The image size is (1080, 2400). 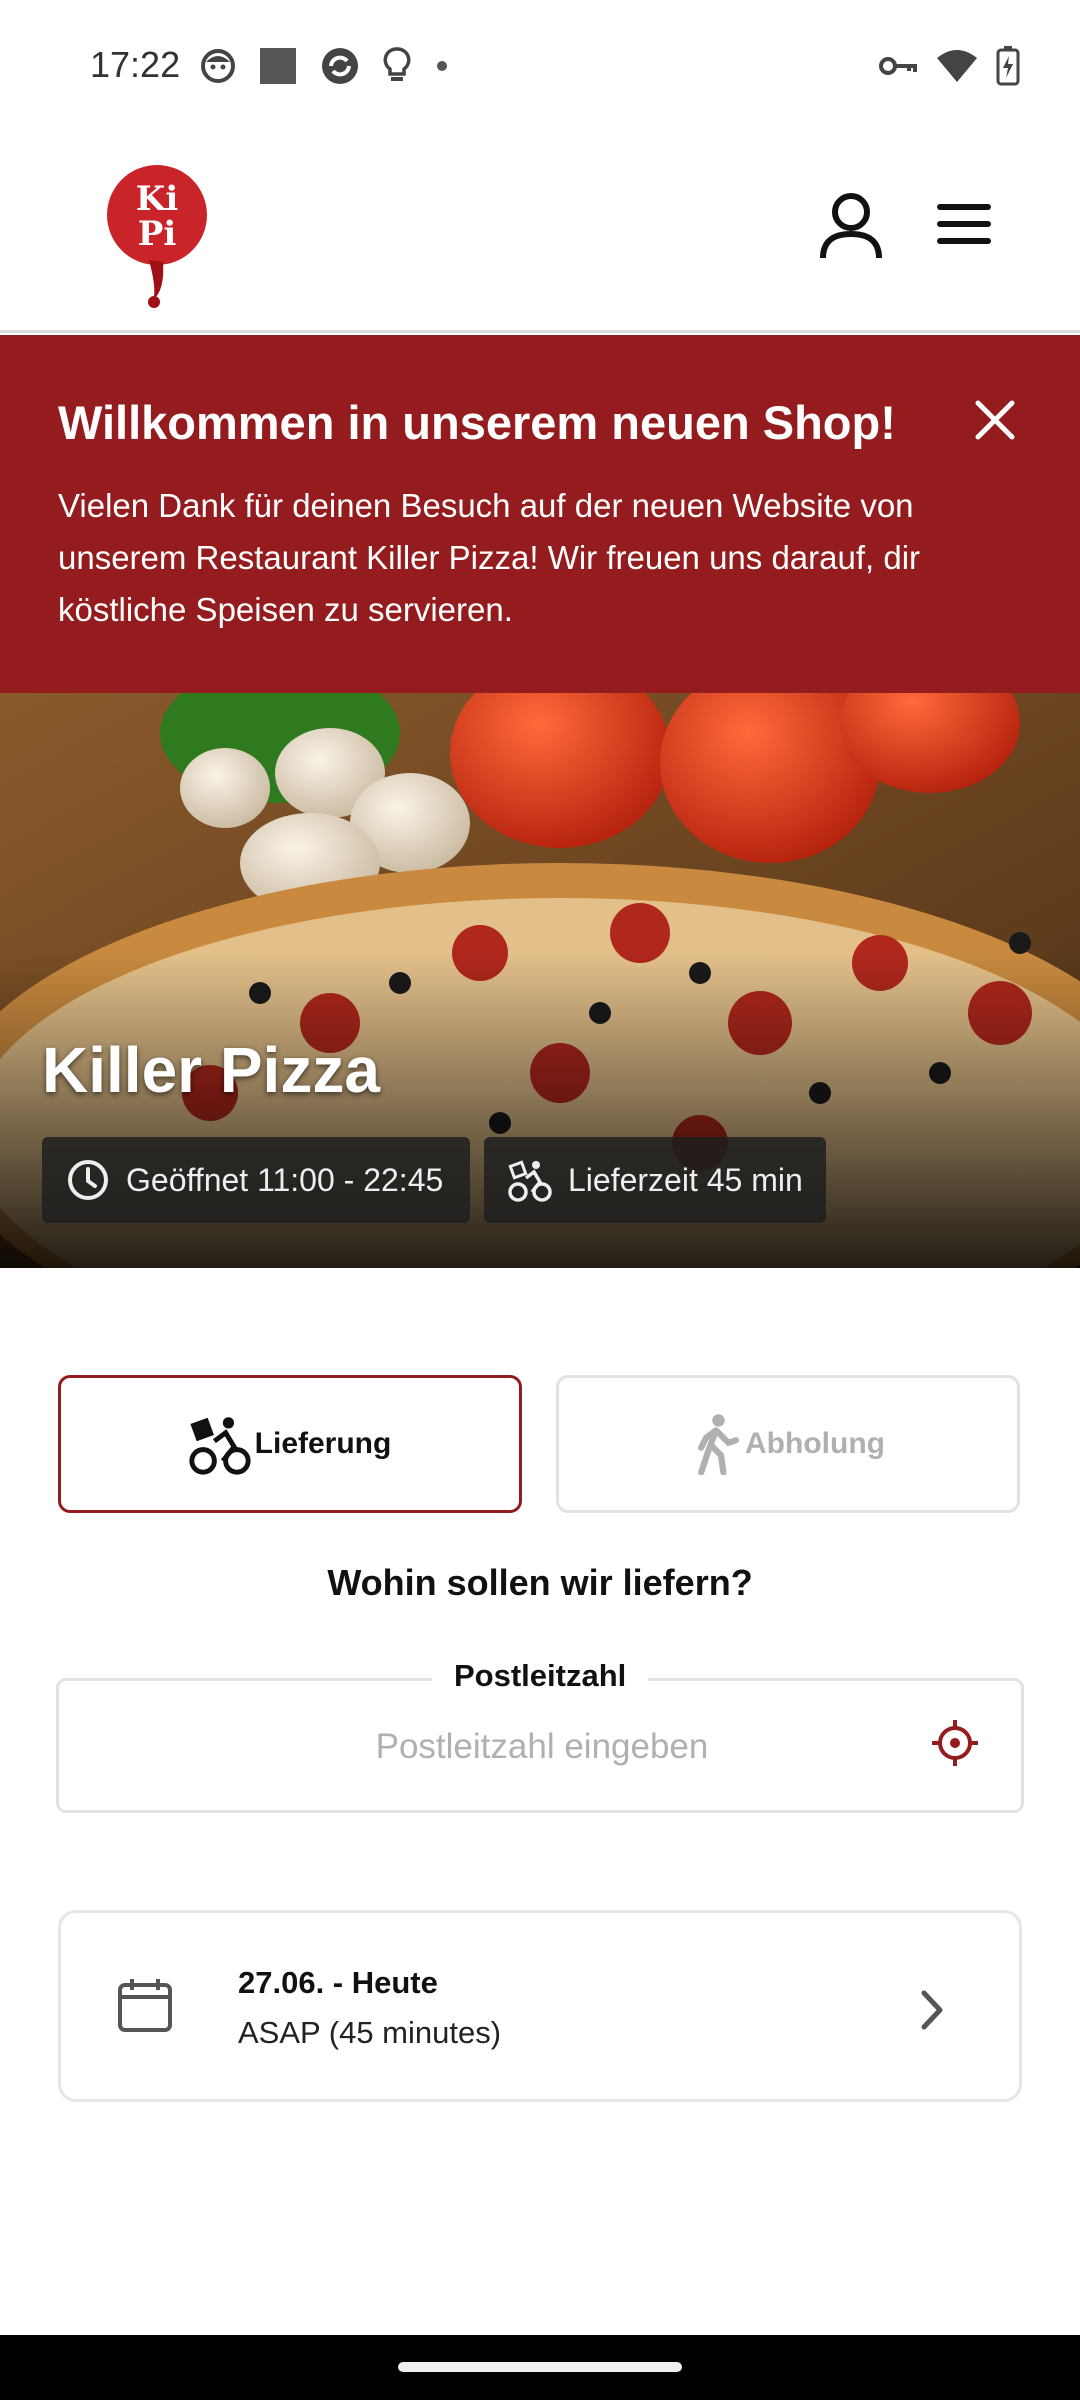 I want to click on sync-icon, so click(x=340, y=68).